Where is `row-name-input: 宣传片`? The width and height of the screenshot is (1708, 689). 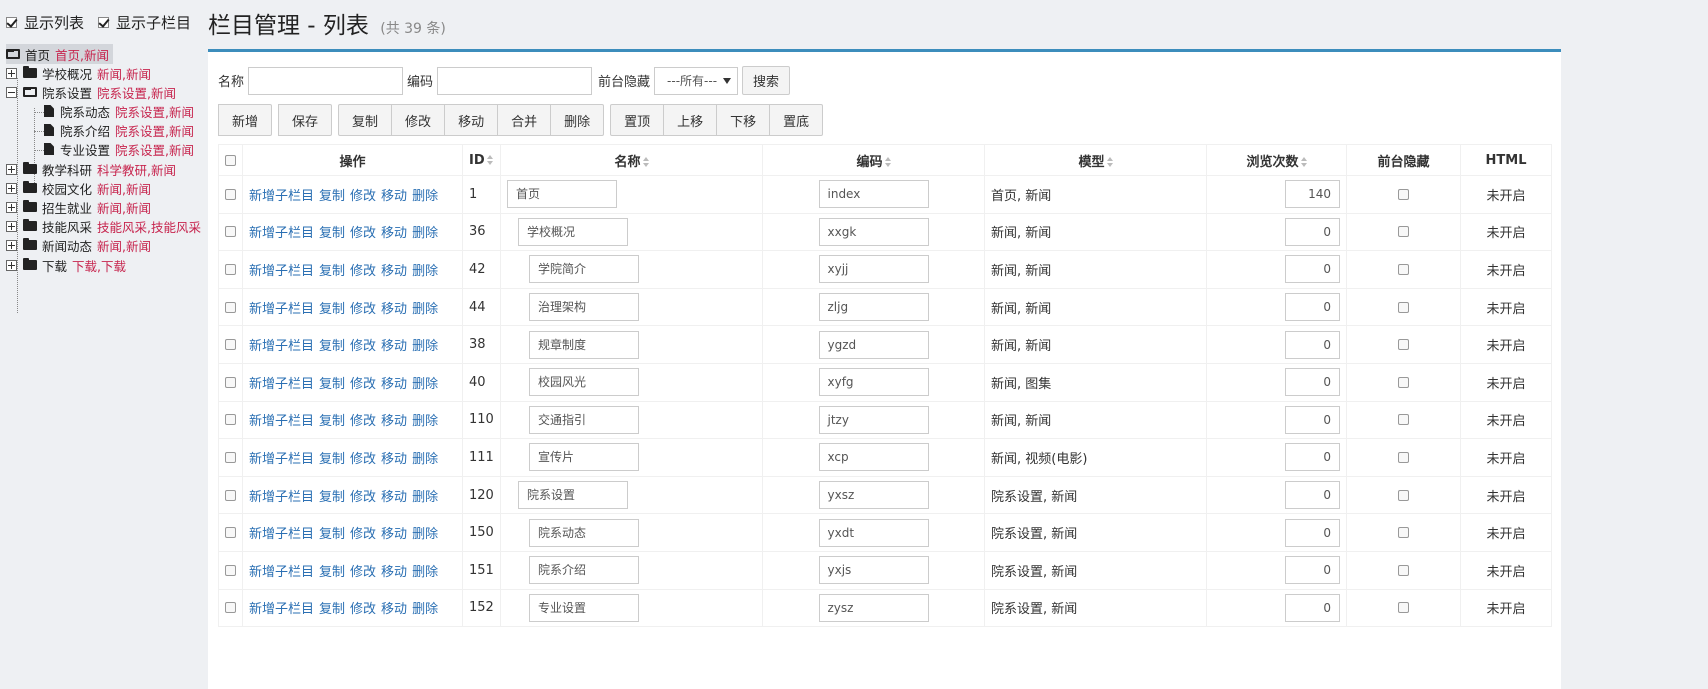 row-name-input: 宣传片 is located at coordinates (584, 457).